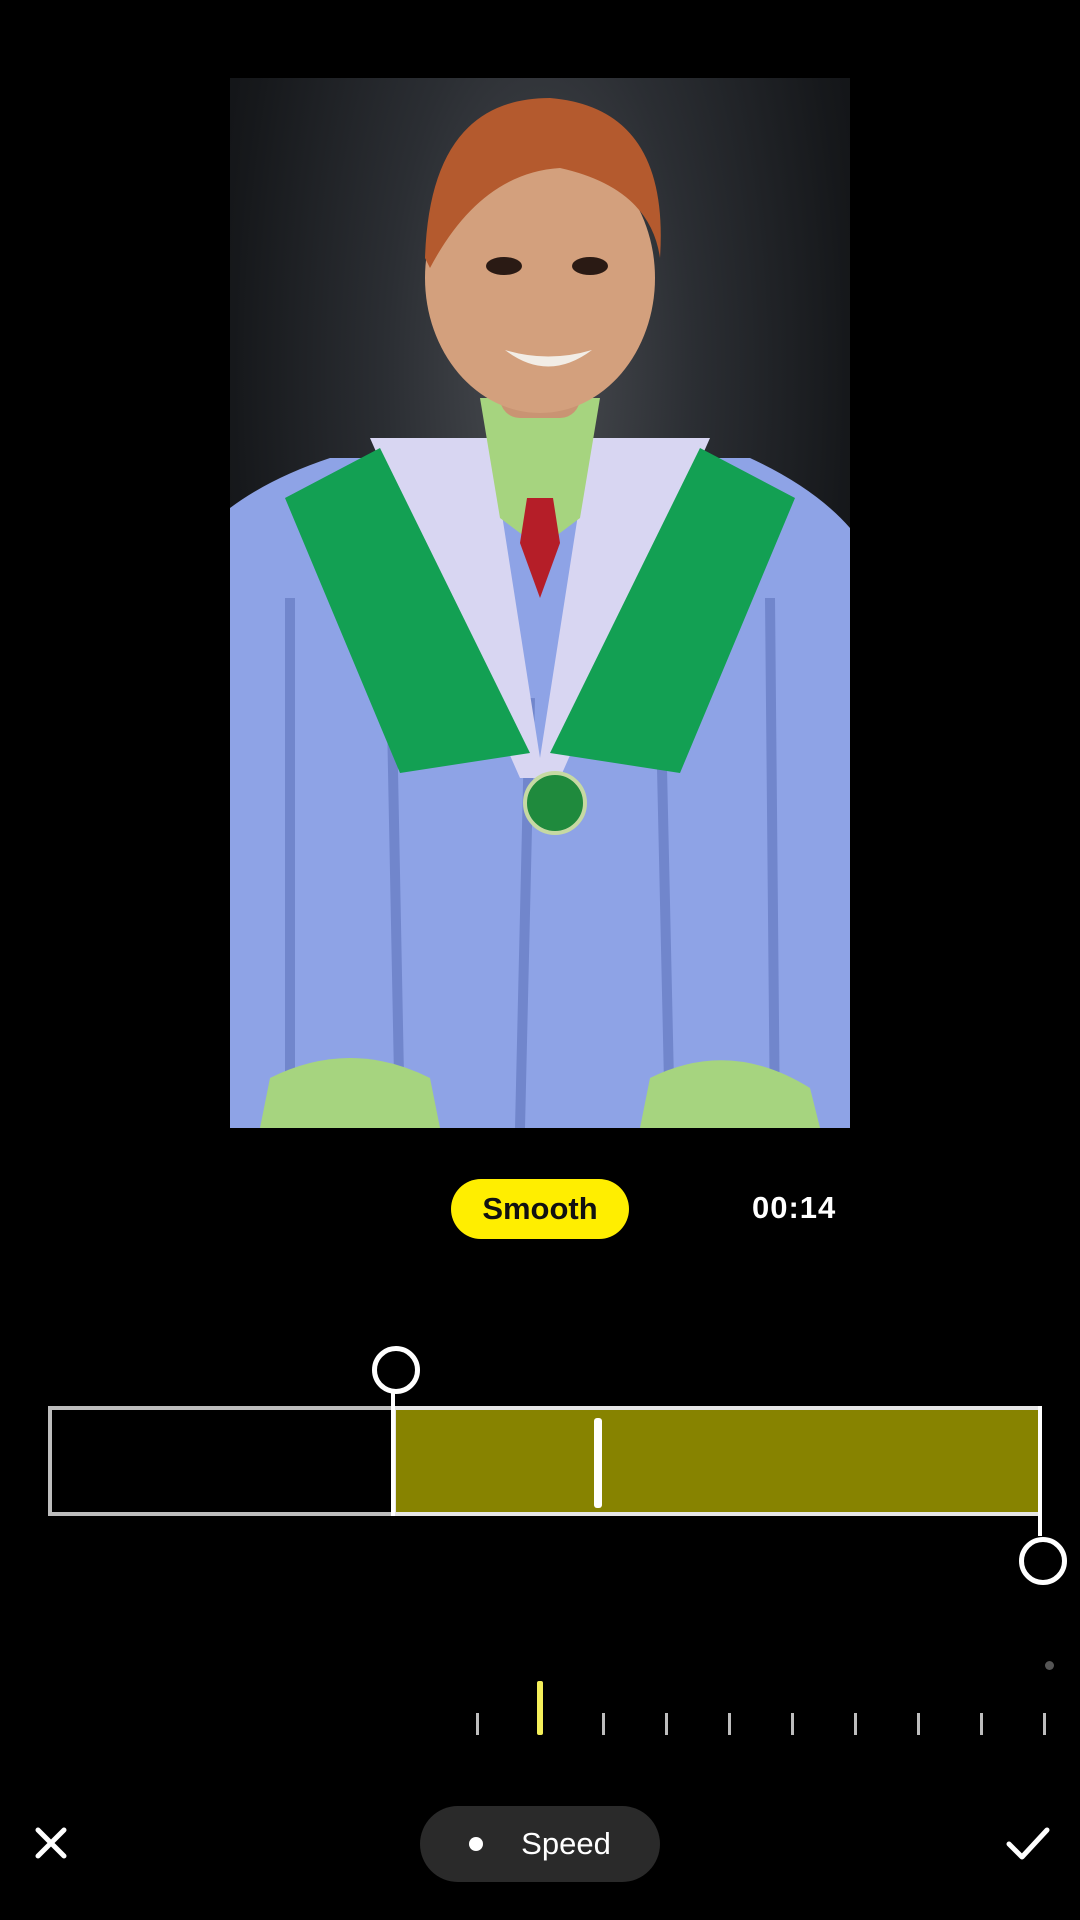  Describe the element at coordinates (476, 1844) in the screenshot. I see `speed-dot-icon` at that location.